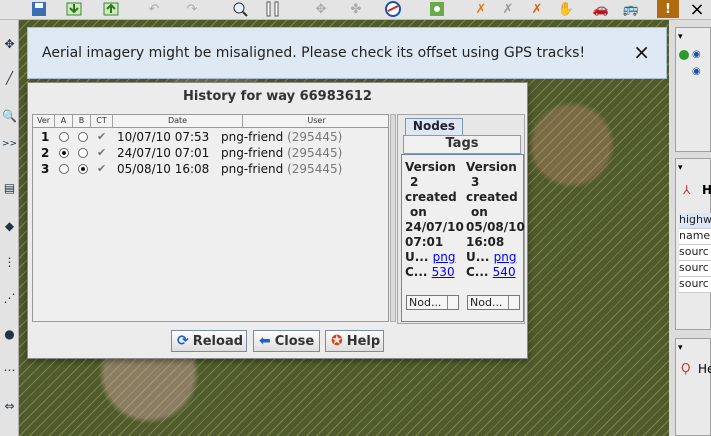 The height and width of the screenshot is (436, 711). I want to click on paint-tool-icon: ●, so click(9, 334).